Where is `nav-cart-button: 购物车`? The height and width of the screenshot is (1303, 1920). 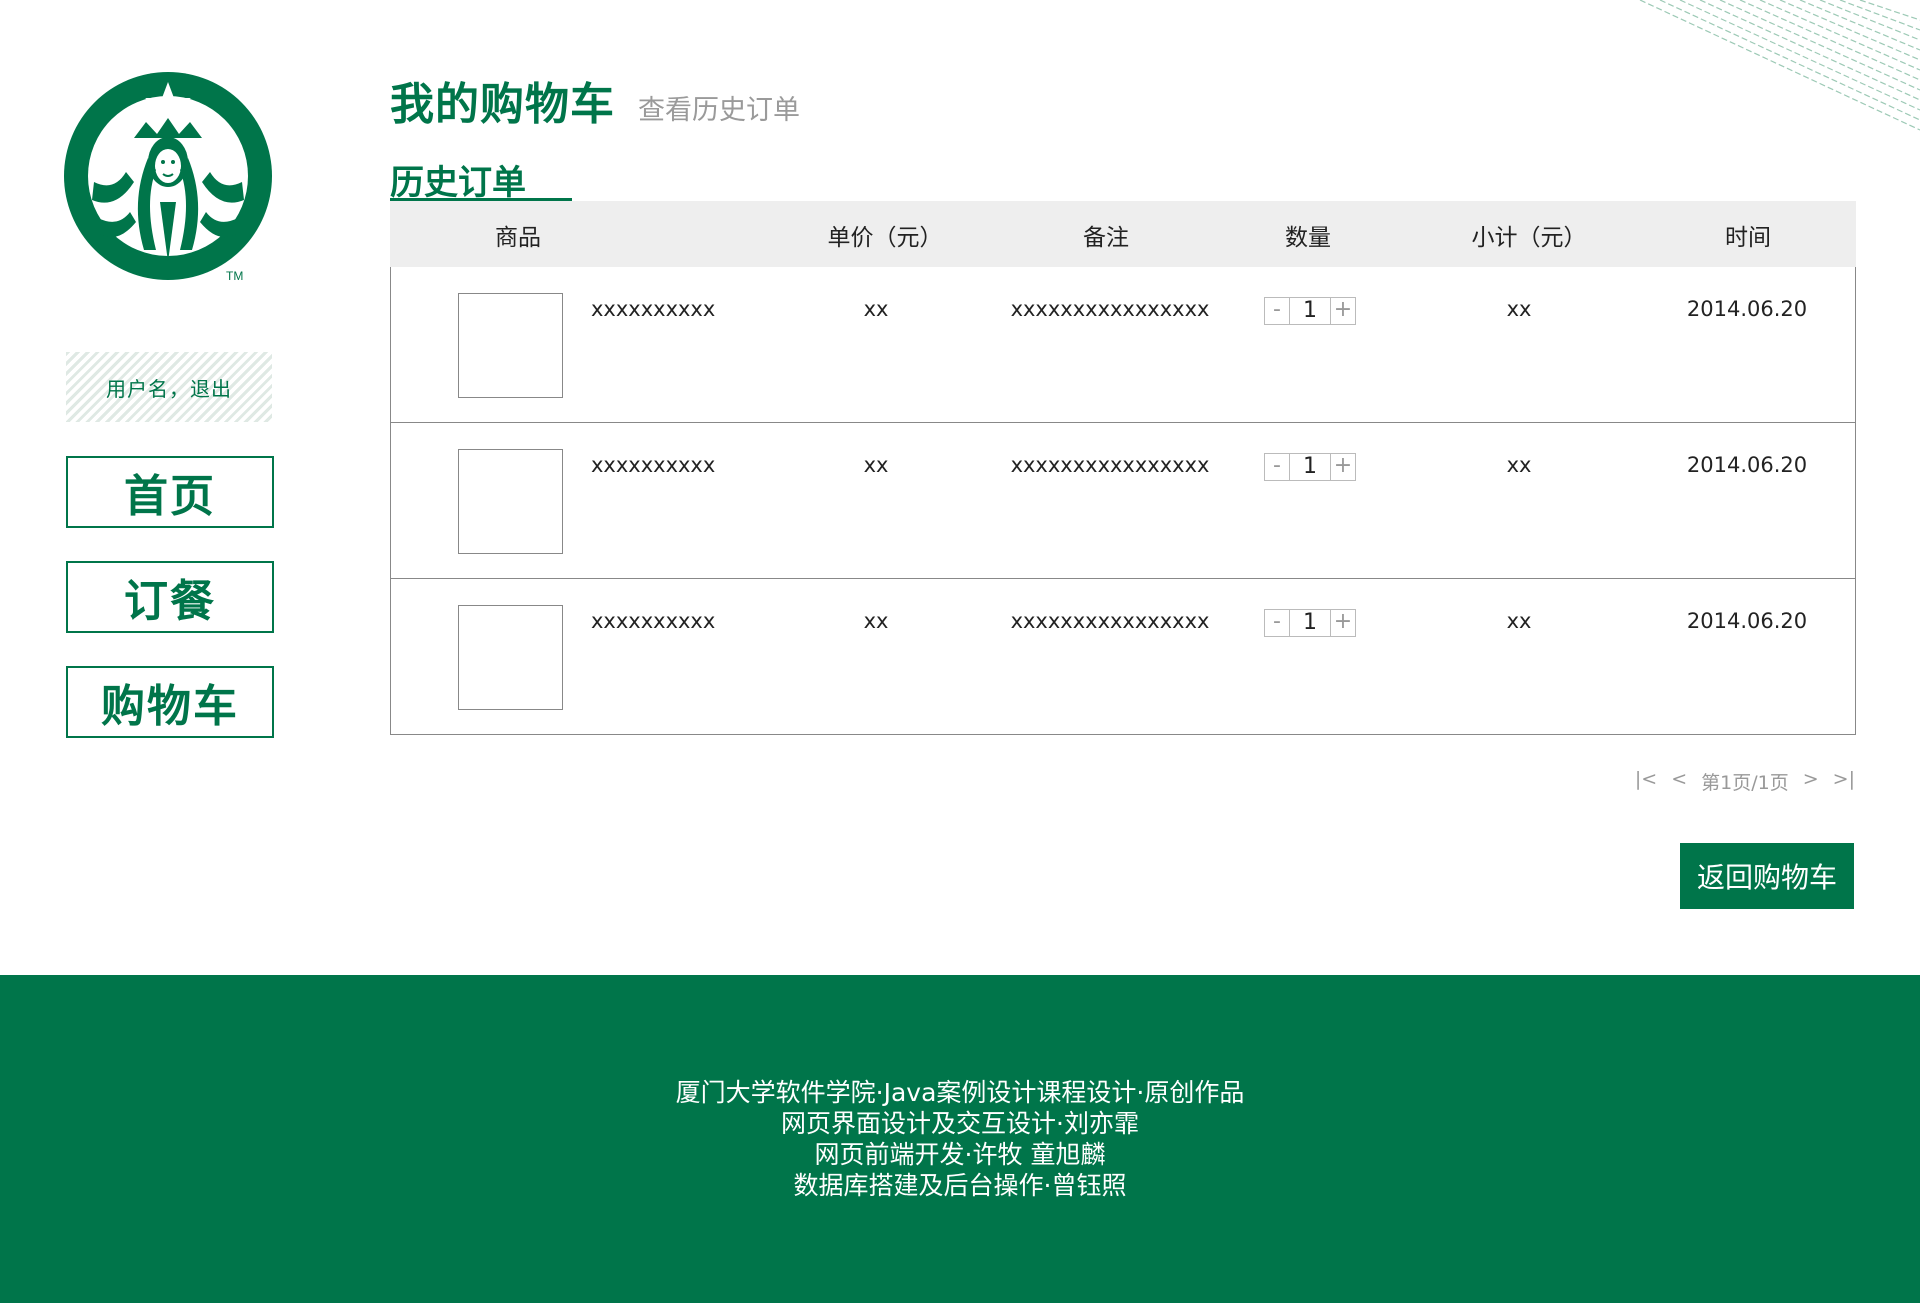 nav-cart-button: 购物车 is located at coordinates (170, 702).